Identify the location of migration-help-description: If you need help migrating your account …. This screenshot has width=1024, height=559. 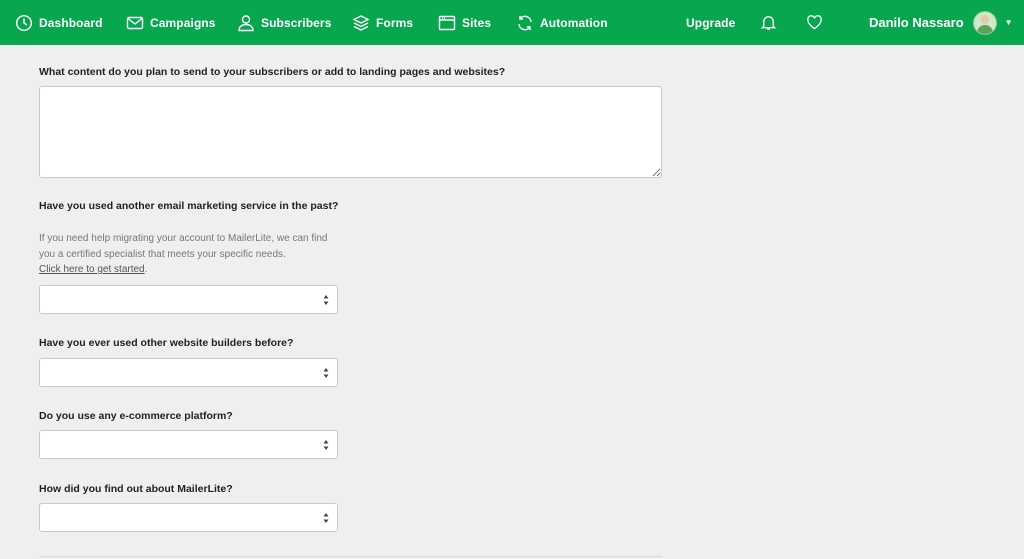
(183, 246).